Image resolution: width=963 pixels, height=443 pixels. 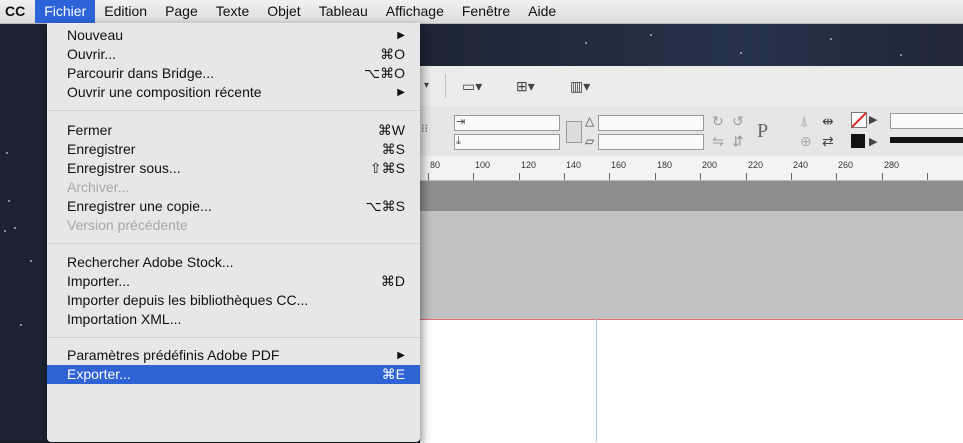 What do you see at coordinates (17, 11) in the screenshot?
I see `menubar-app-cc: CC` at bounding box center [17, 11].